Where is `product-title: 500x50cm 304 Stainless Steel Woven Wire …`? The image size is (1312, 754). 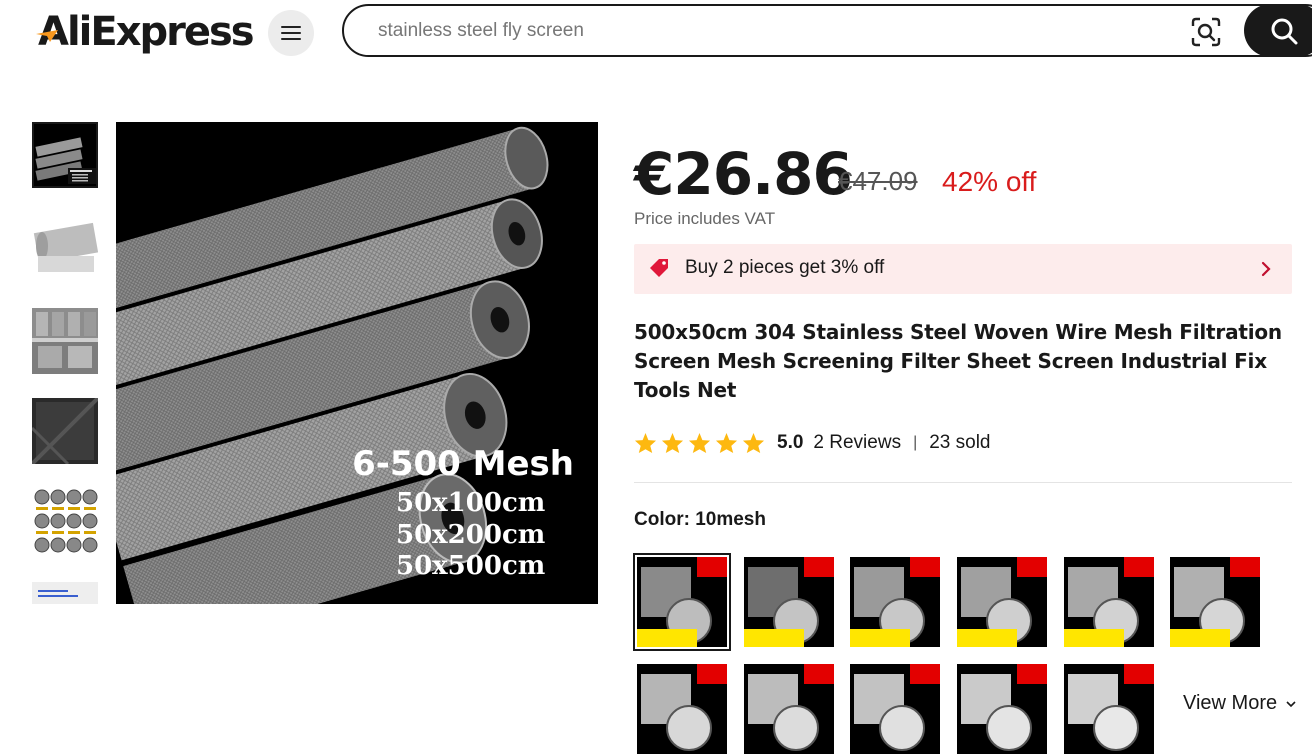
product-title: 500x50cm 304 Stainless Steel Woven Wire … is located at coordinates (958, 361).